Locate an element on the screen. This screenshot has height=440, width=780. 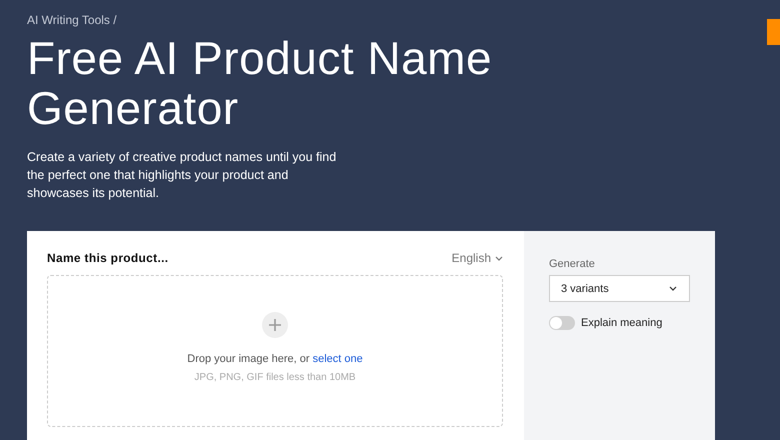
language-dropdown: English is located at coordinates (477, 258).